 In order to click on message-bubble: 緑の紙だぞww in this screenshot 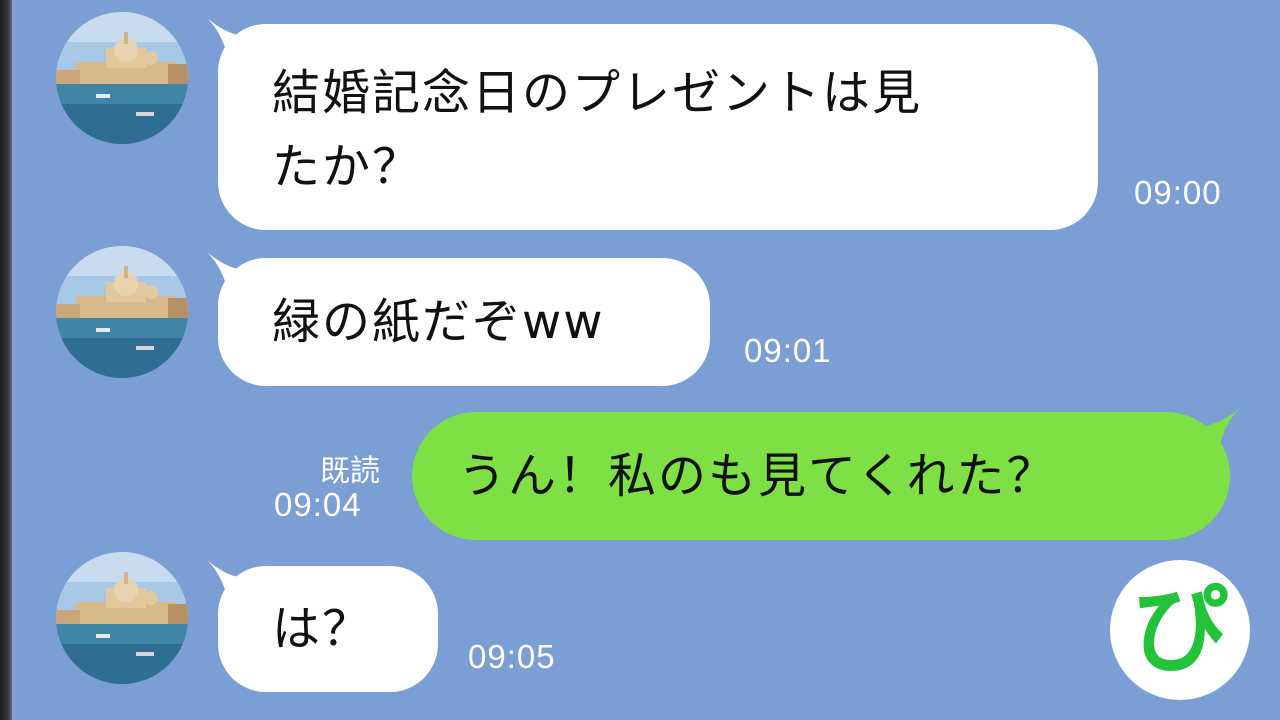, I will do `click(464, 322)`.